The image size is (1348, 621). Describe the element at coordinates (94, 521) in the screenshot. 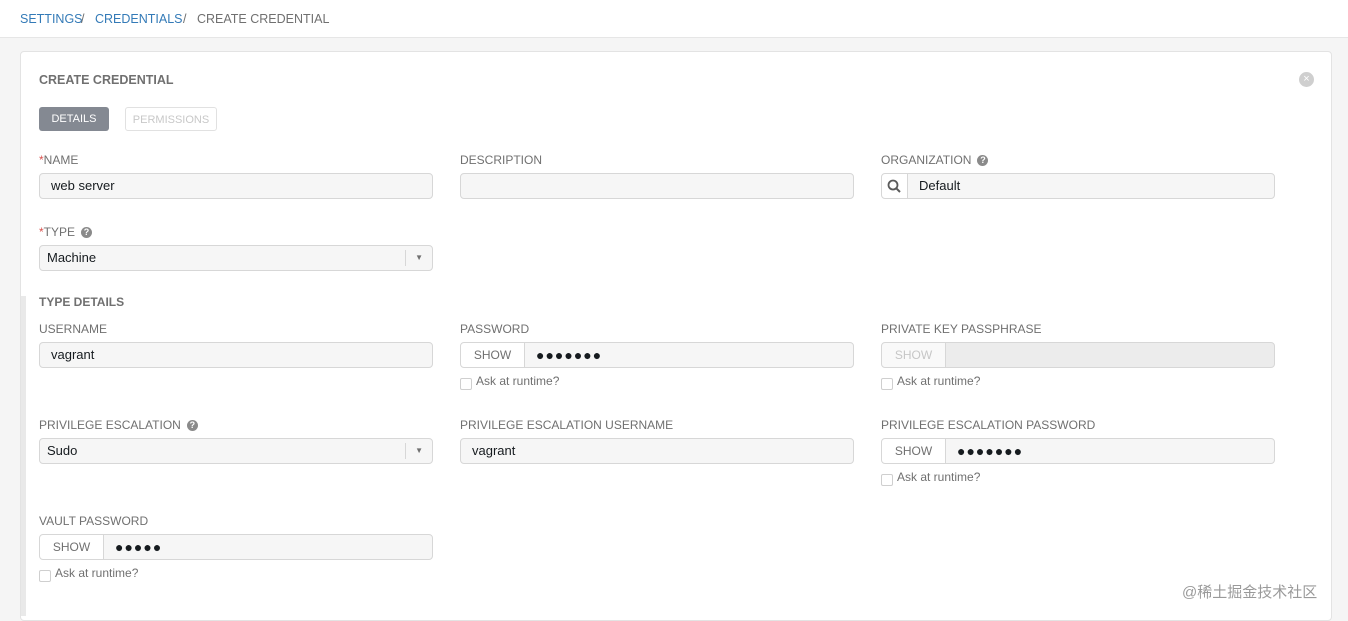

I see `vault-password-label: VAULT PASSWORD` at that location.